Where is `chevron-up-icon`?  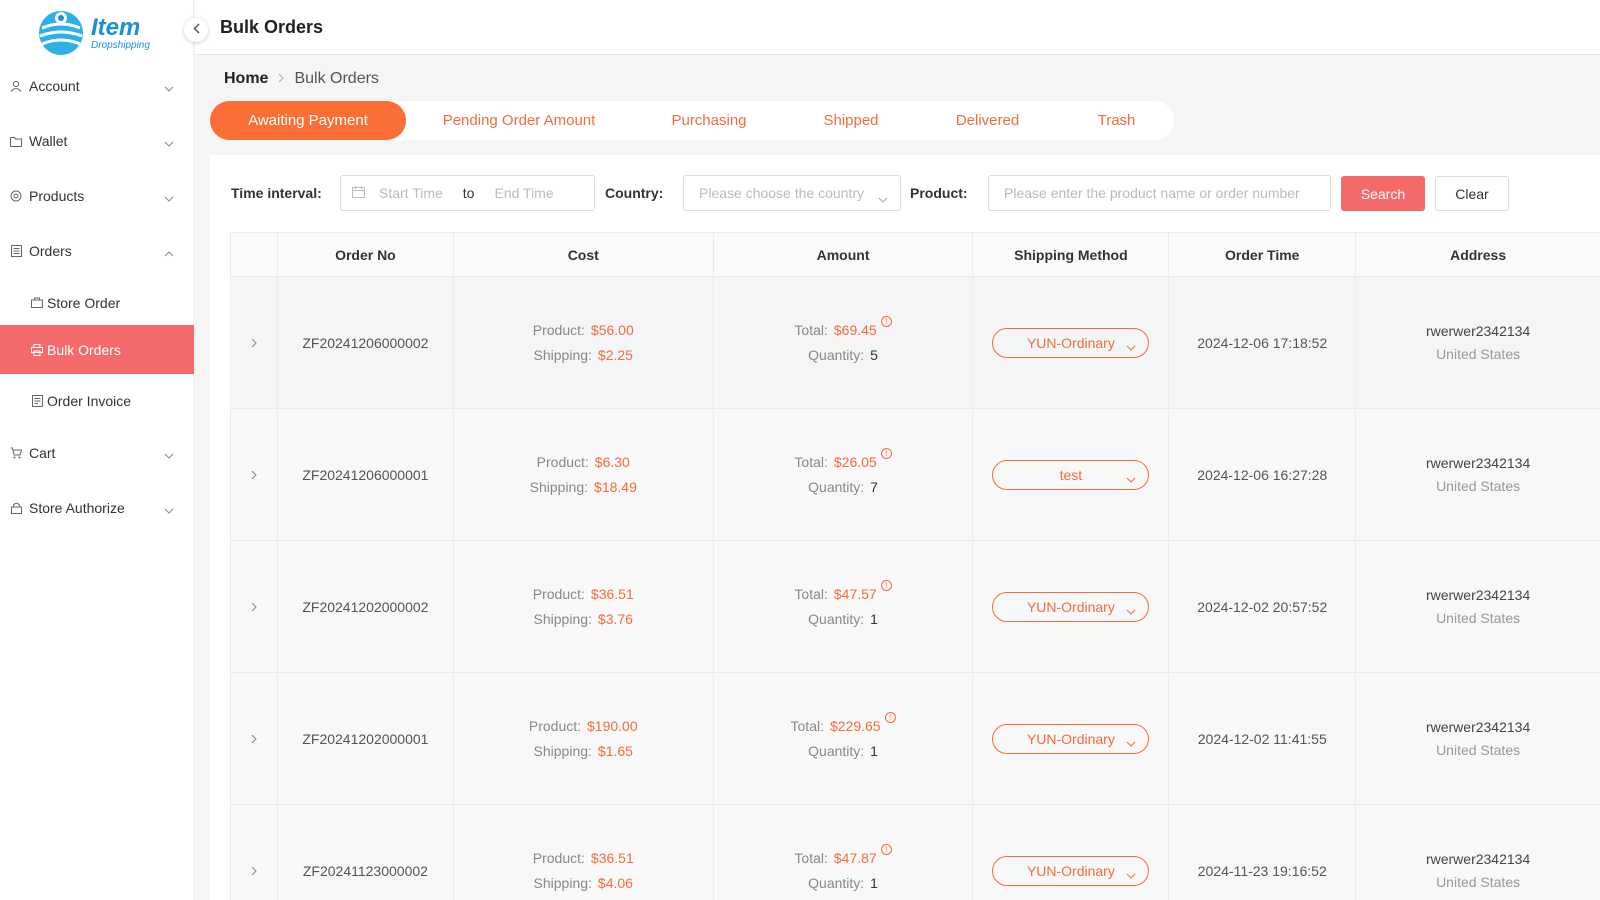
chevron-up-icon is located at coordinates (169, 252).